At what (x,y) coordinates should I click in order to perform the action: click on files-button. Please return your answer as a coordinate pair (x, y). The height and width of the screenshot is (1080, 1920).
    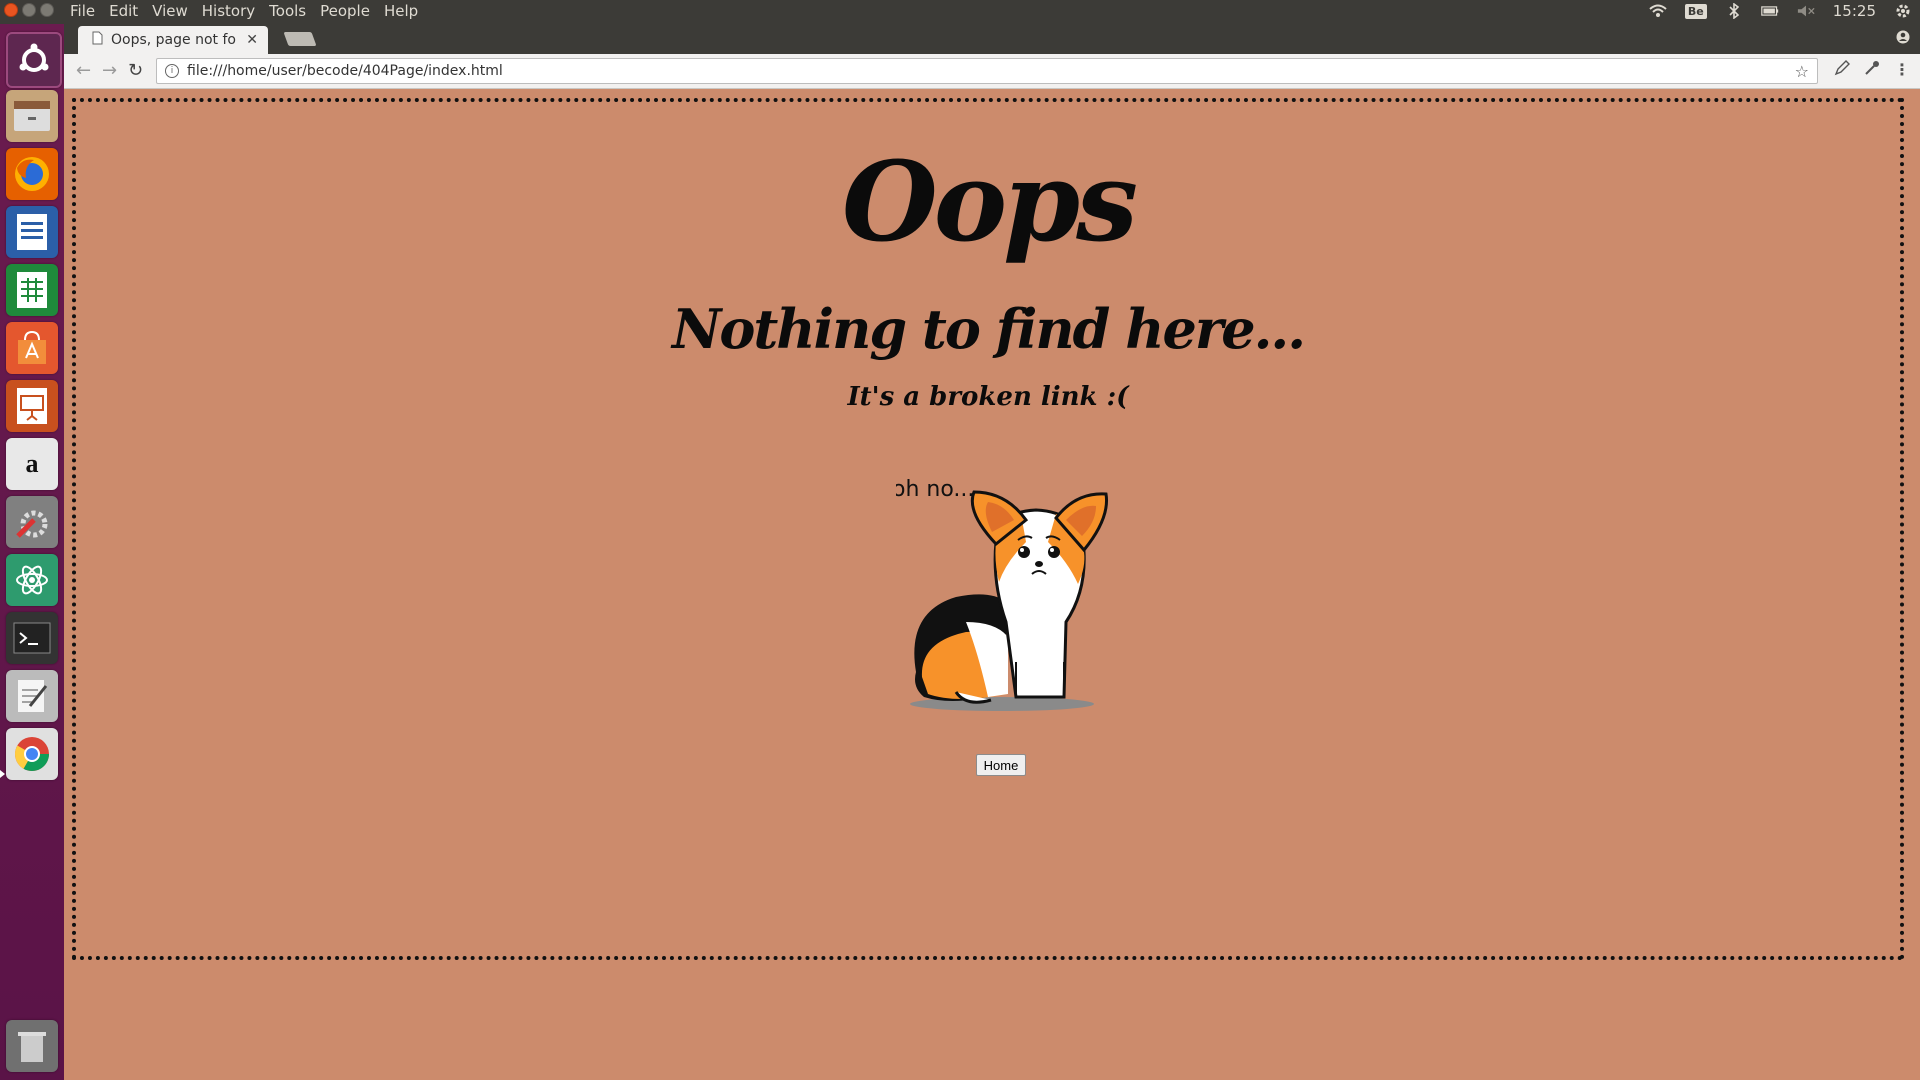
    Looking at the image, I should click on (32, 116).